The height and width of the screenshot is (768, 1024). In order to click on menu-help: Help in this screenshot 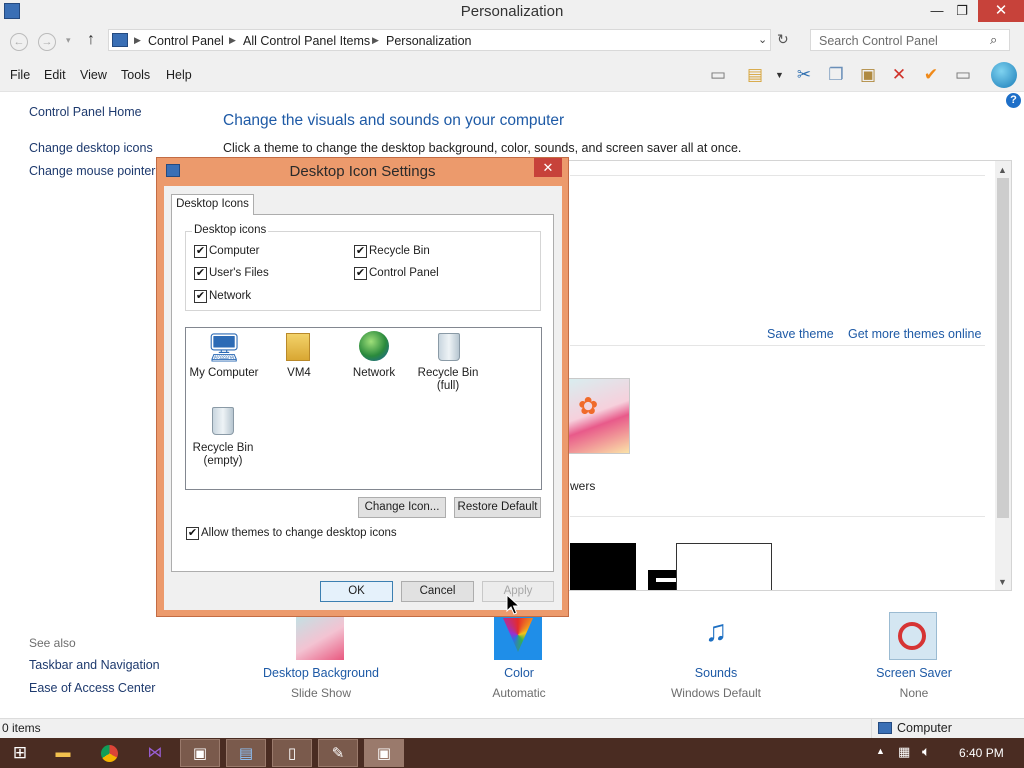, I will do `click(179, 75)`.